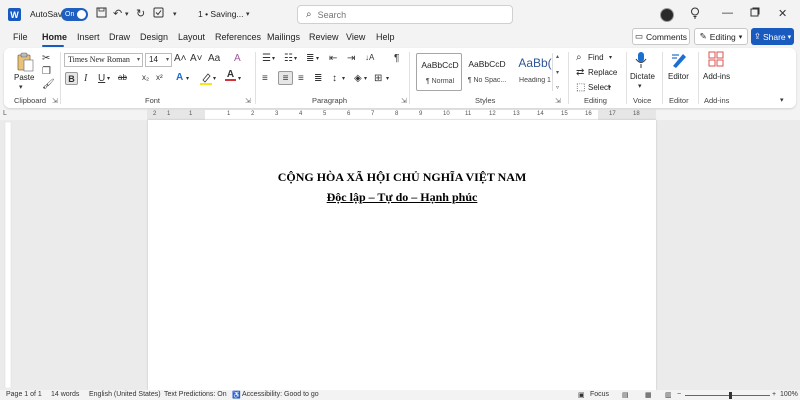 The image size is (800, 400). What do you see at coordinates (369, 57) in the screenshot?
I see `sort-icon: ↓A` at bounding box center [369, 57].